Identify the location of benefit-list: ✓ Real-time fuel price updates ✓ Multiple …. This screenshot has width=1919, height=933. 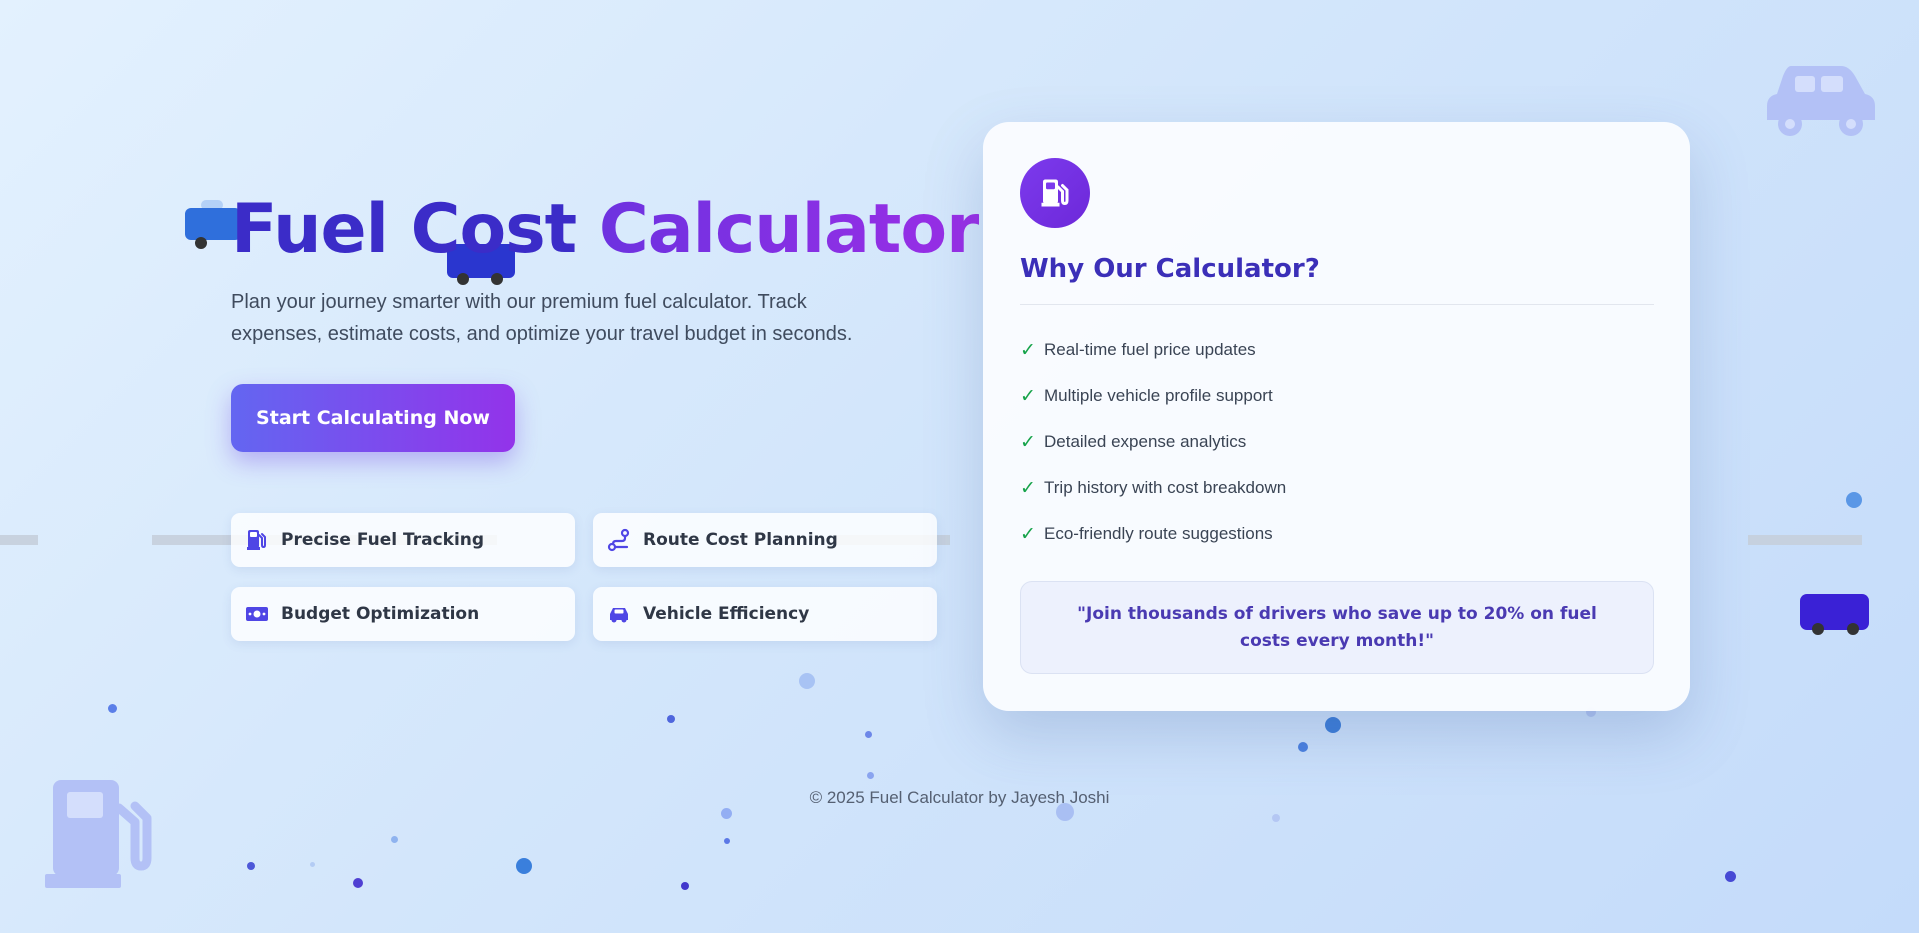
(1337, 442).